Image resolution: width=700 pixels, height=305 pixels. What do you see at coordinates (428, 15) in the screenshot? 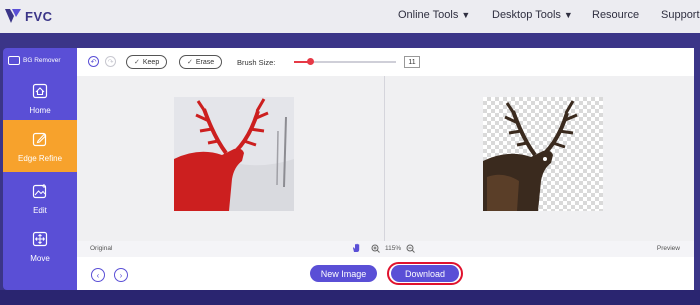
I see `nav-online-tools-label: Online Tools` at bounding box center [428, 15].